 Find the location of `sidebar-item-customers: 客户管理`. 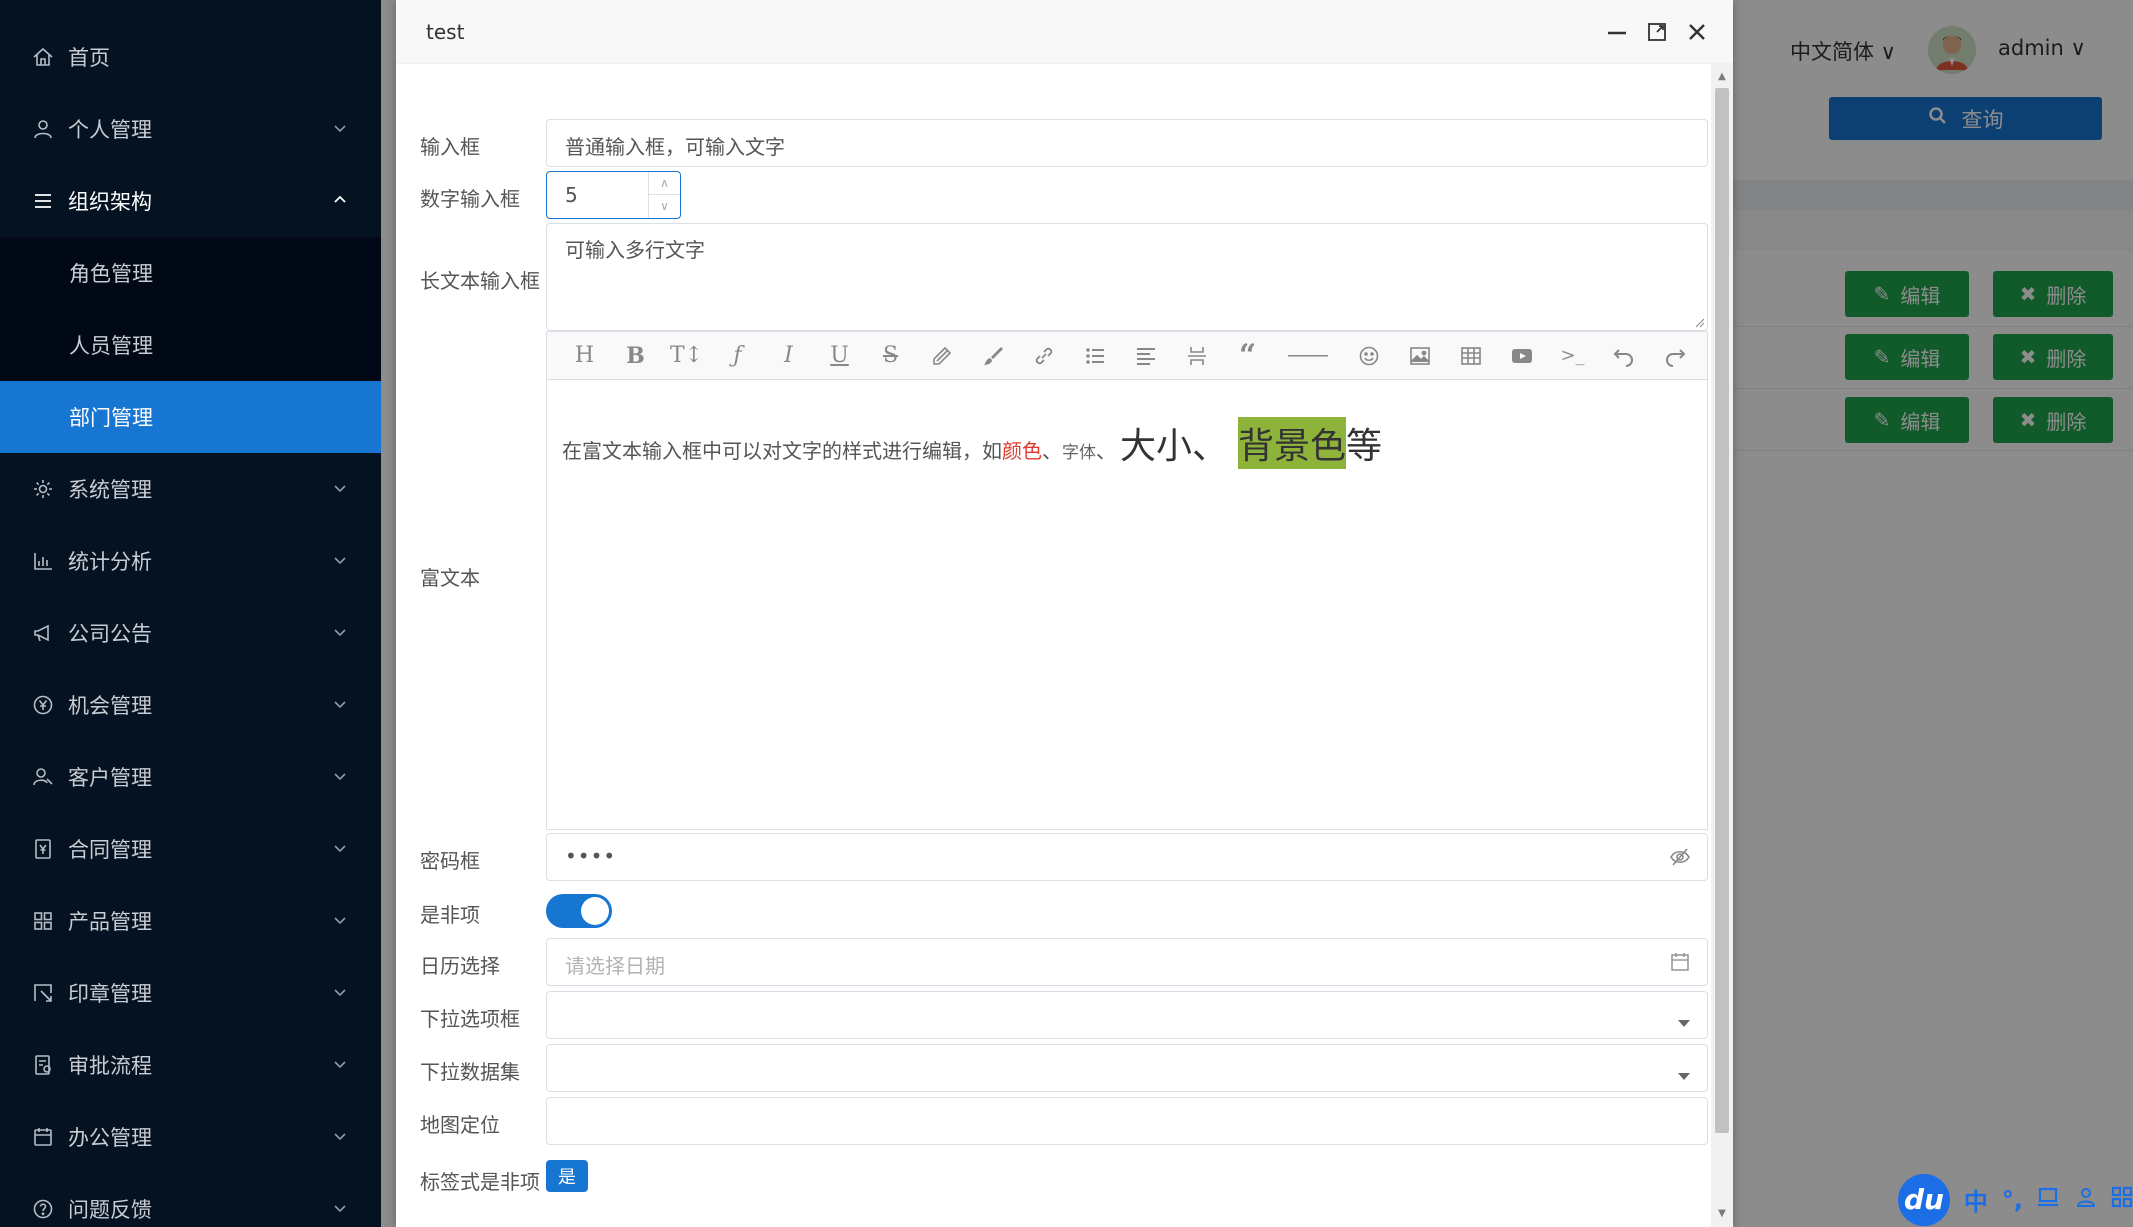

sidebar-item-customers: 客户管理 is located at coordinates (190, 777).